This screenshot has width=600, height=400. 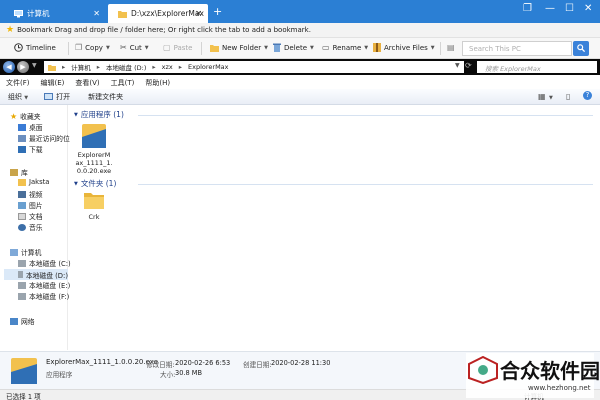 I want to click on library-icon, so click(x=14, y=172).